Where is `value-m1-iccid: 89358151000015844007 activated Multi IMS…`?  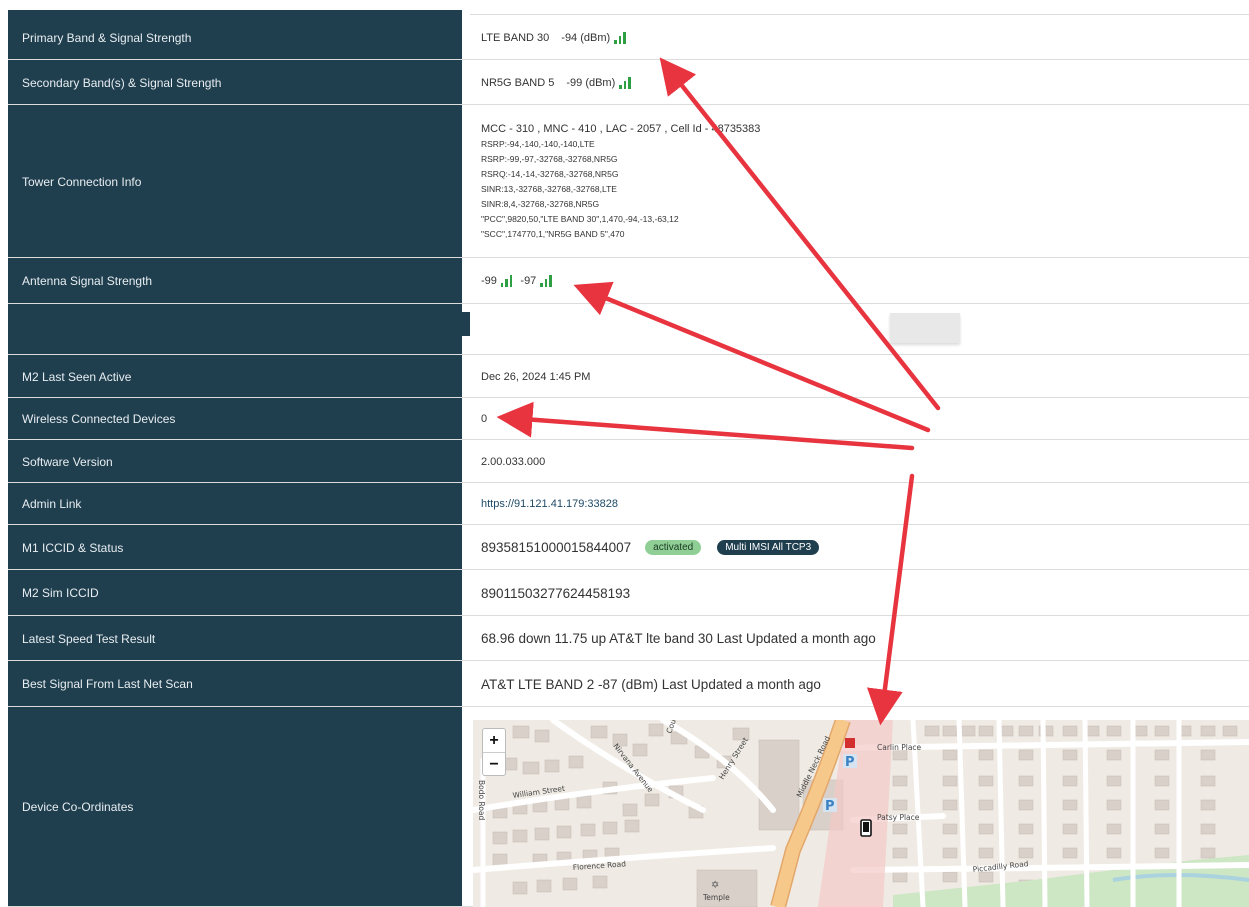
value-m1-iccid: 89358151000015844007 activated Multi IMS… is located at coordinates (859, 547).